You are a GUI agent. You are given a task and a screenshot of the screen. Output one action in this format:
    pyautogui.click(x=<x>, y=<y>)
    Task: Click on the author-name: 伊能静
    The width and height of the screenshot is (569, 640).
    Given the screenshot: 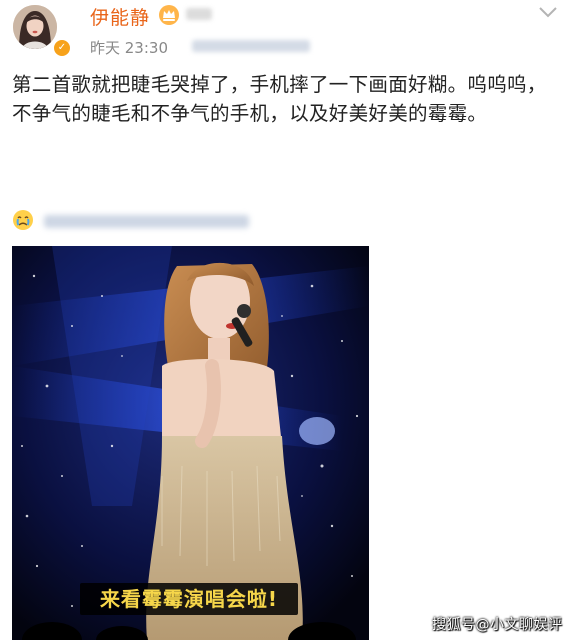 What is the action you would take?
    pyautogui.click(x=120, y=16)
    